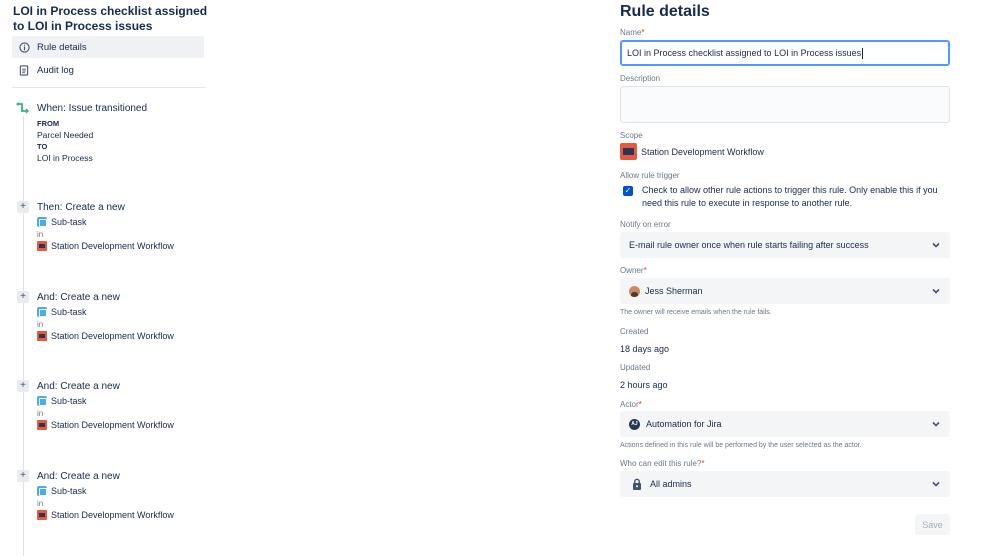 This screenshot has width=999, height=556. Describe the element at coordinates (42, 146) in the screenshot. I see `to-label: TO` at that location.